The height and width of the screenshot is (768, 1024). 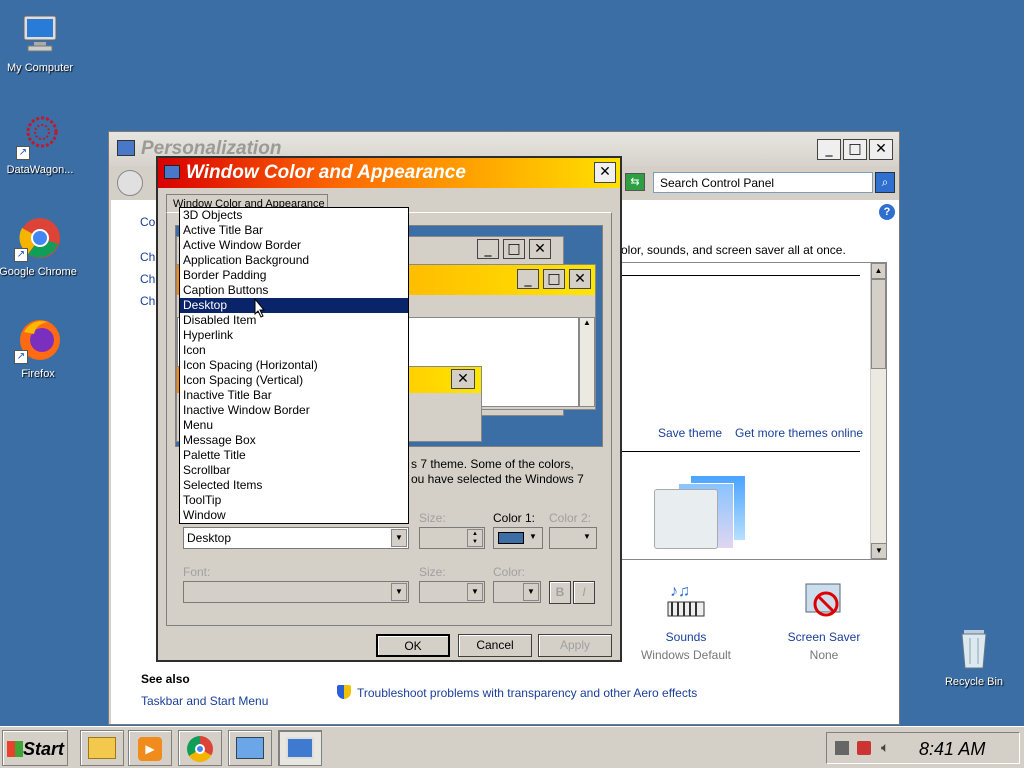 I want to click on dropdown-option: Palette Title, so click(x=294, y=455).